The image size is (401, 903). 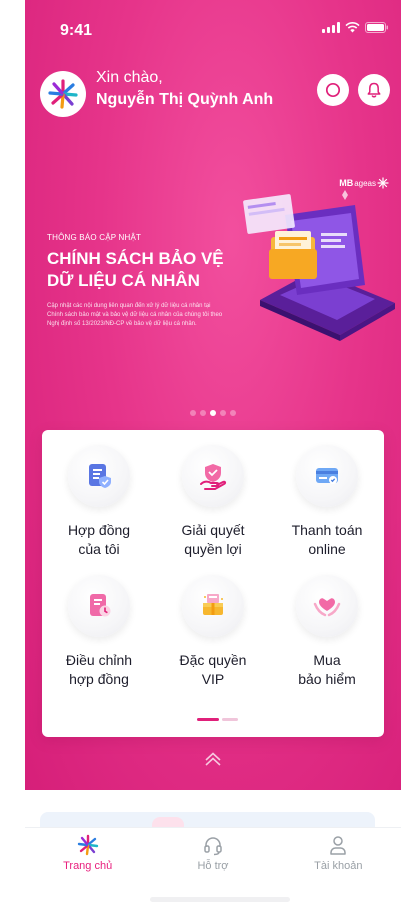 What do you see at coordinates (327, 540) in the screenshot?
I see `menu-item-label: Thanh toán online` at bounding box center [327, 540].